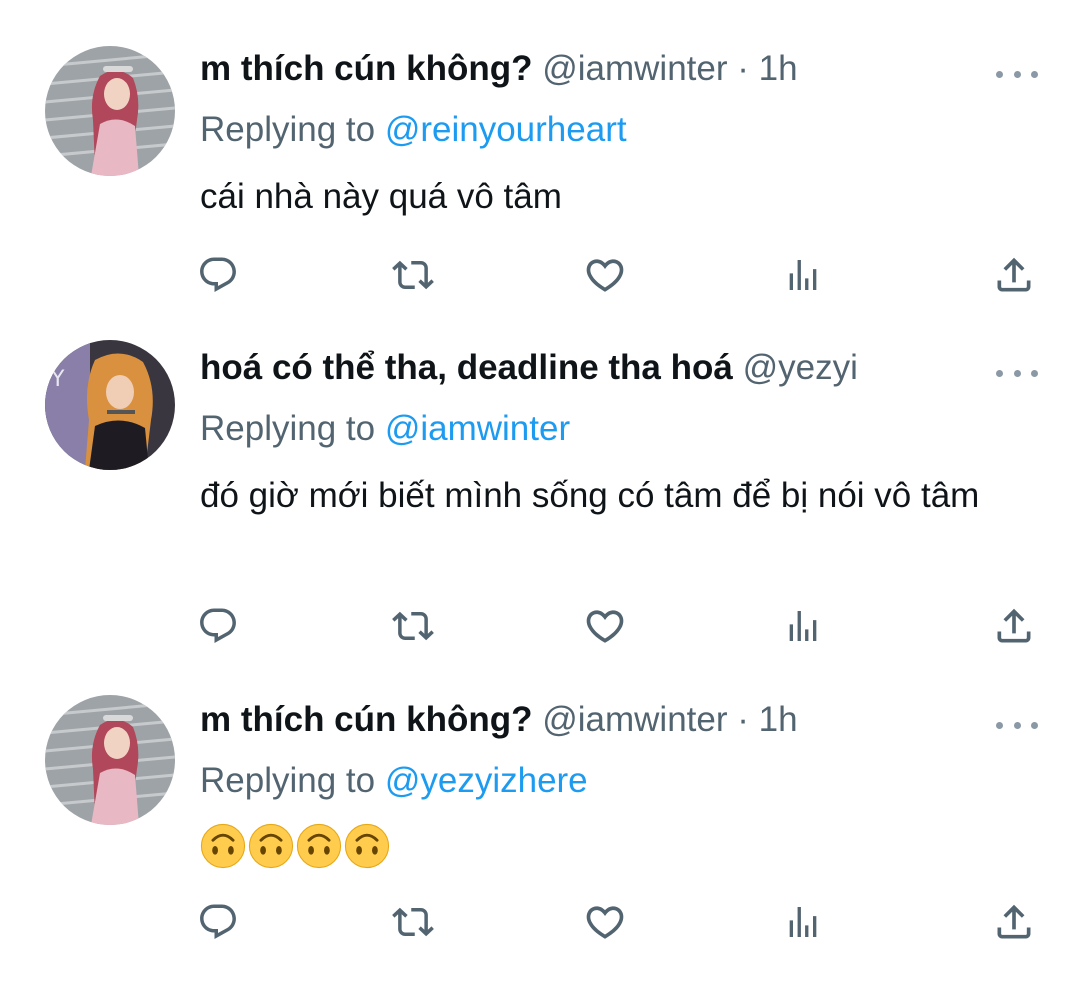 The width and height of the screenshot is (1080, 988). I want to click on tweet-text: cái nhà này quá vô tâm, so click(381, 196).